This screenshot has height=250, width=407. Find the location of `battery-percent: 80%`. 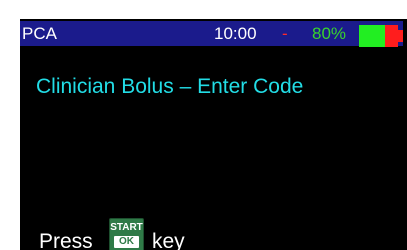

battery-percent: 80% is located at coordinates (329, 33).